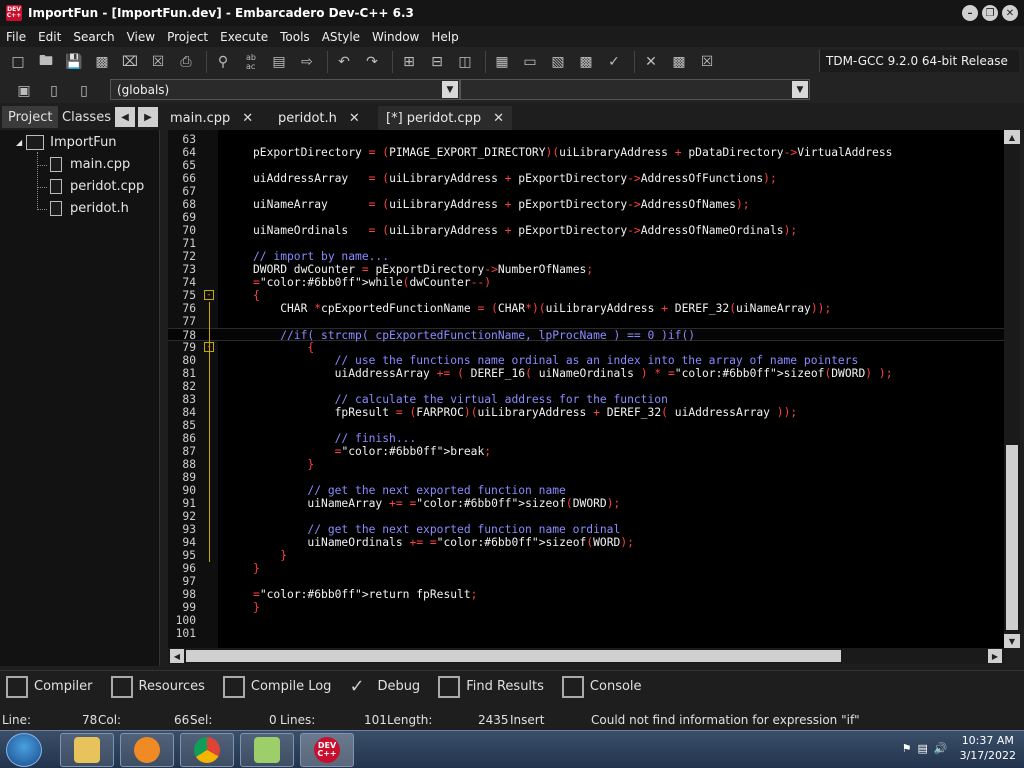  I want to click on close-file-icon: ⌧, so click(130, 62).